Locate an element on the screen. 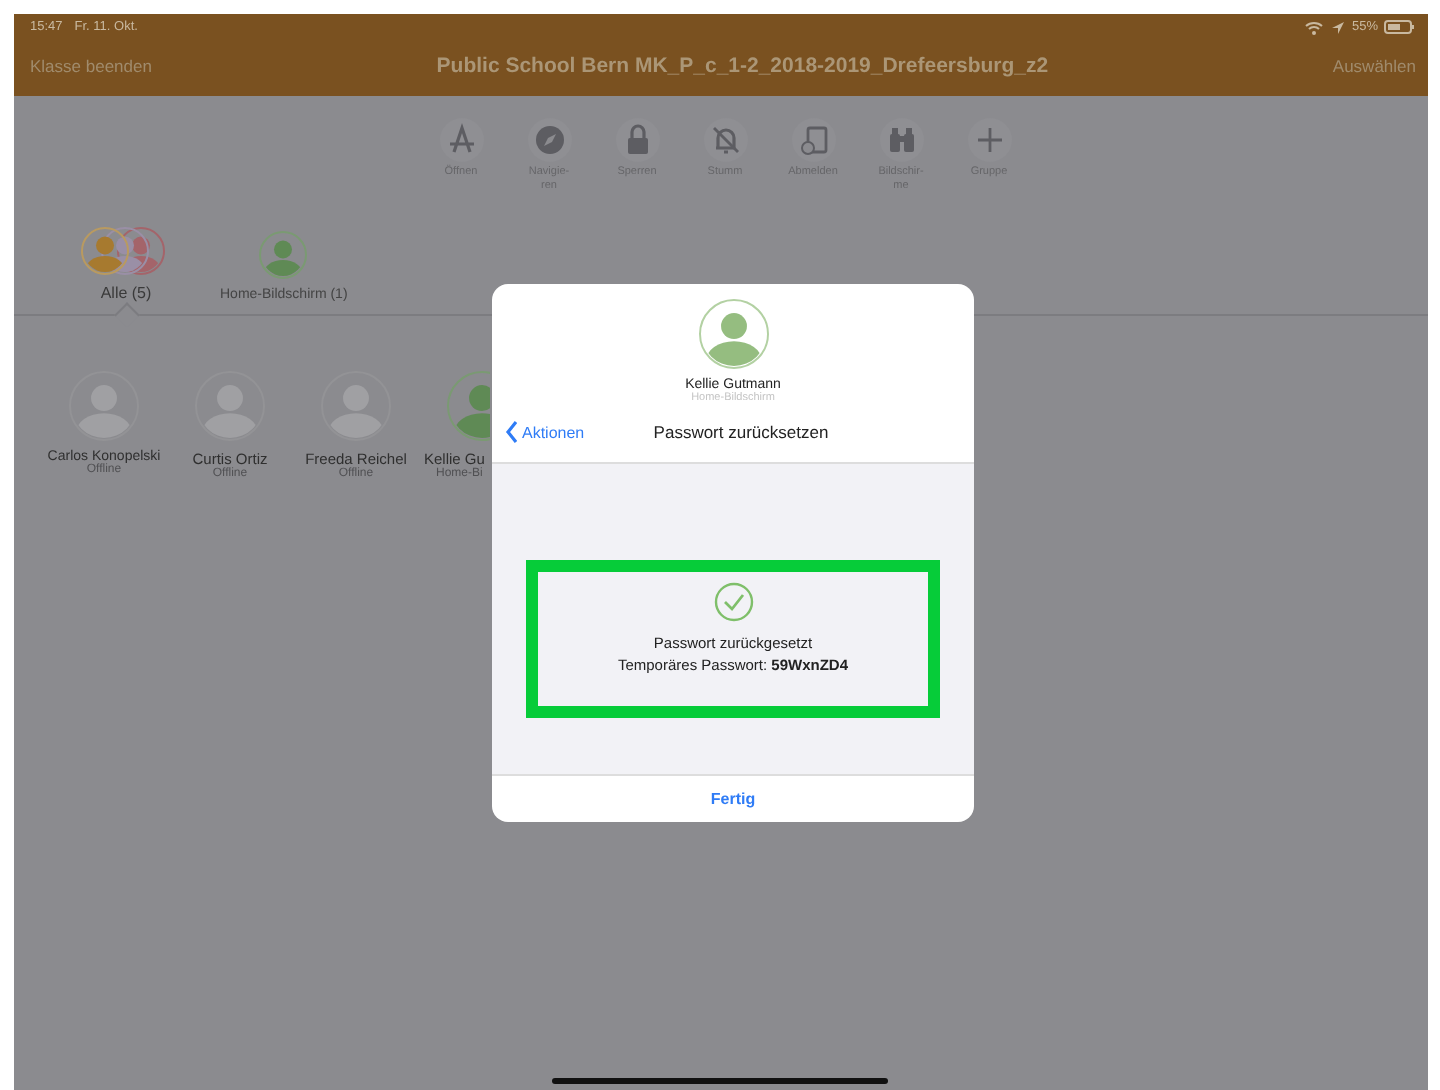 The image size is (1440, 1090). back-button: Aktionen is located at coordinates (544, 432).